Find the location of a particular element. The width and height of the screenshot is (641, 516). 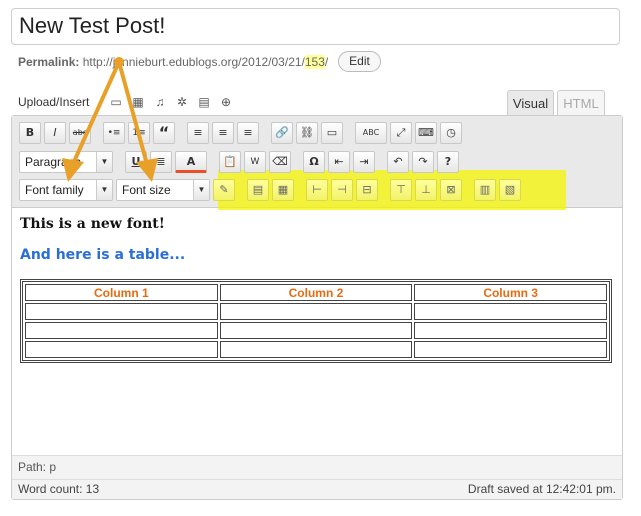

insert-row-after-button: ⊣ is located at coordinates (342, 190).